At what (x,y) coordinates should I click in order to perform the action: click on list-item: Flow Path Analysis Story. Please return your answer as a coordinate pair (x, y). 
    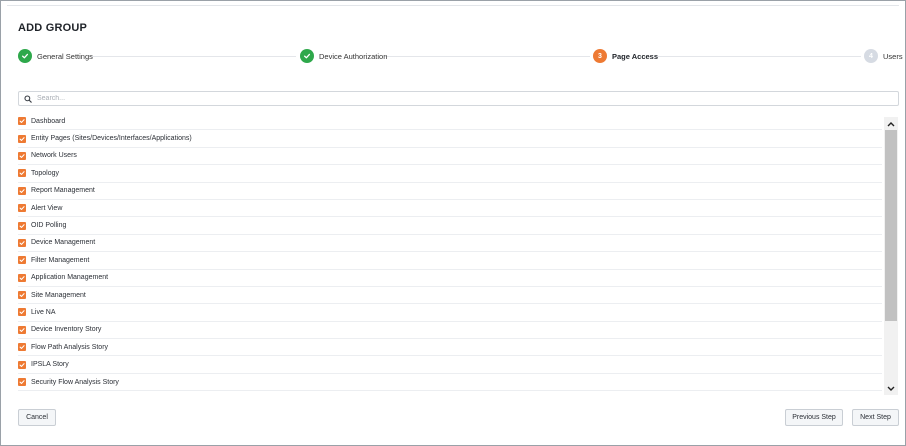
    Looking at the image, I should click on (450, 348).